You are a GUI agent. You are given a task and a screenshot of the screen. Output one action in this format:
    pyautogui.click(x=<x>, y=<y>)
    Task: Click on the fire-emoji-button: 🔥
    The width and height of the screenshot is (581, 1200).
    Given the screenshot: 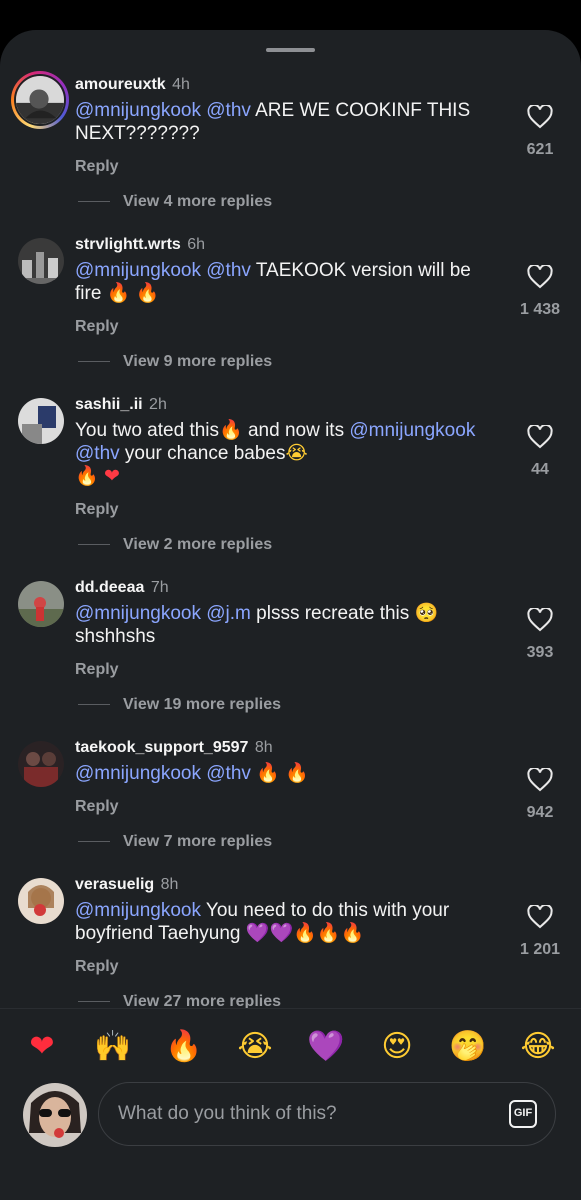 What is the action you would take?
    pyautogui.click(x=184, y=1047)
    